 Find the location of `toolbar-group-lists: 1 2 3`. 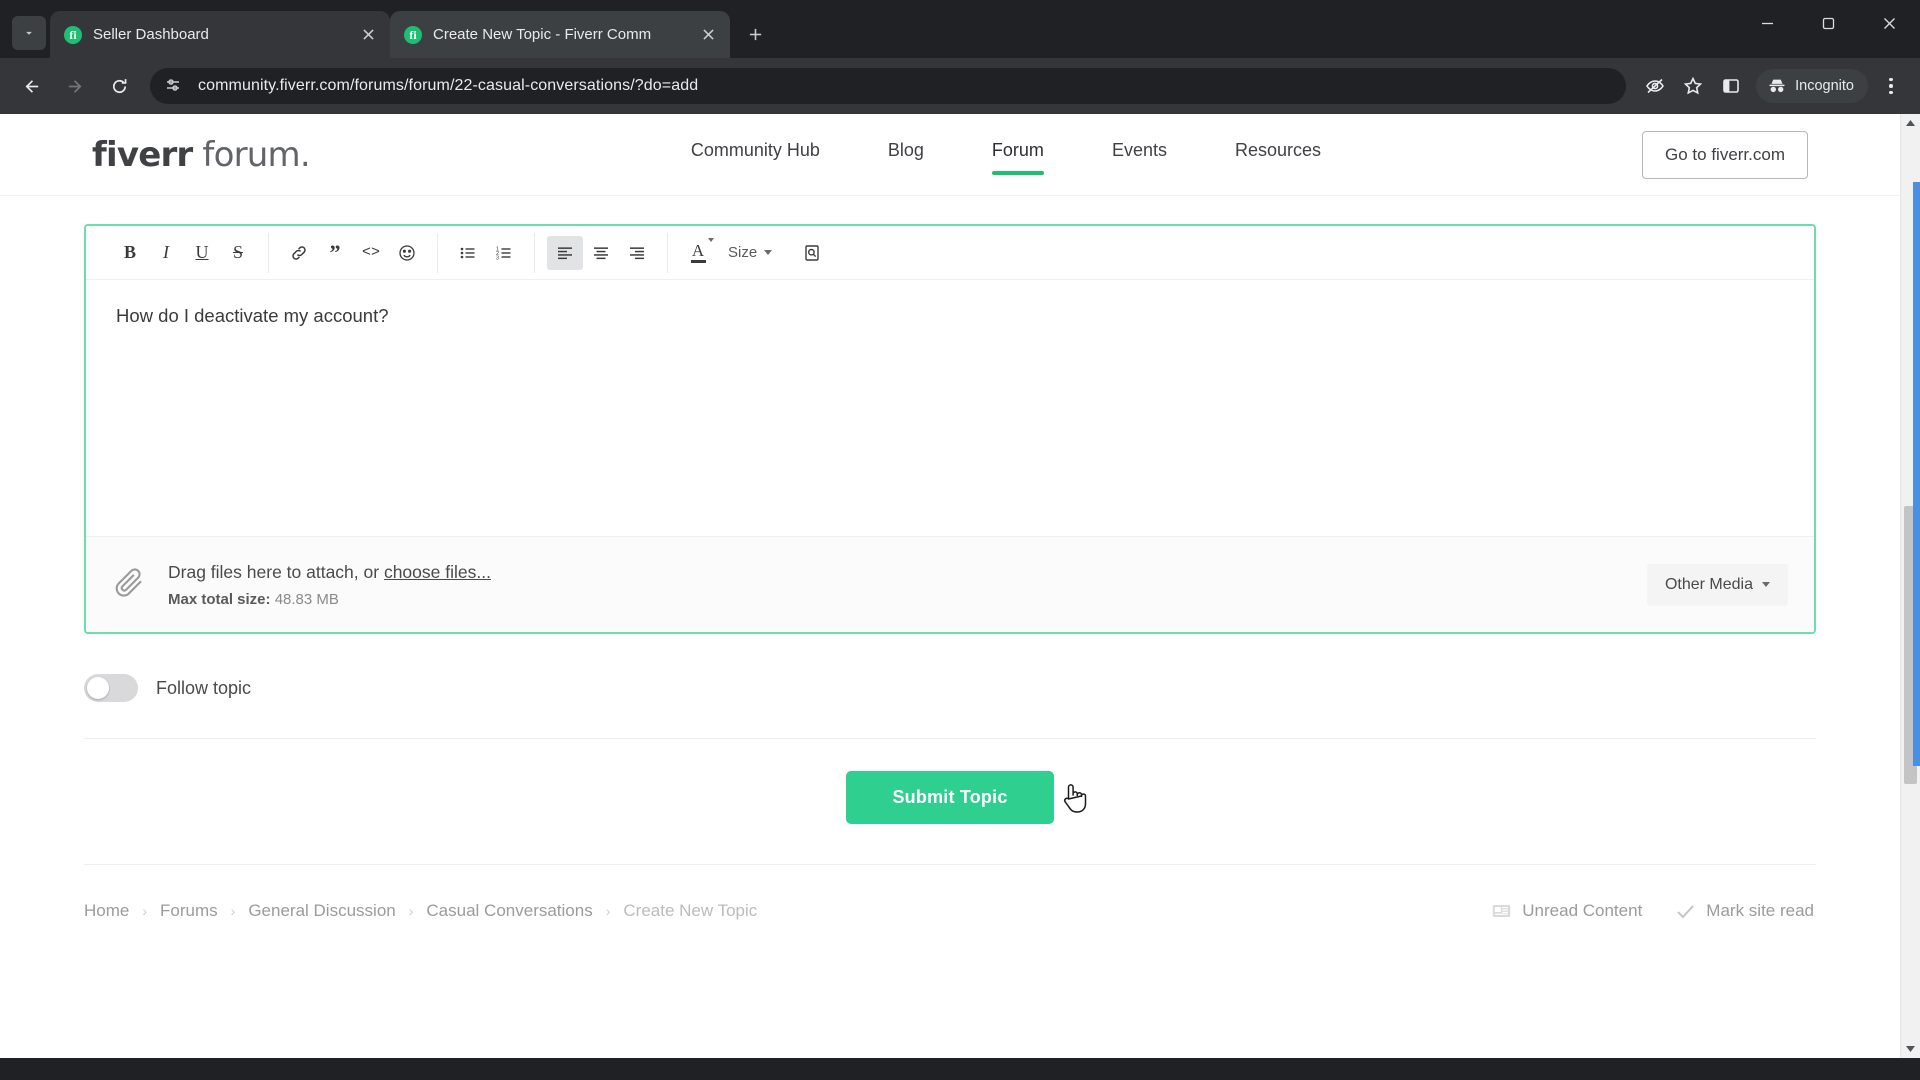

toolbar-group-lists: 1 2 3 is located at coordinates (486, 252).